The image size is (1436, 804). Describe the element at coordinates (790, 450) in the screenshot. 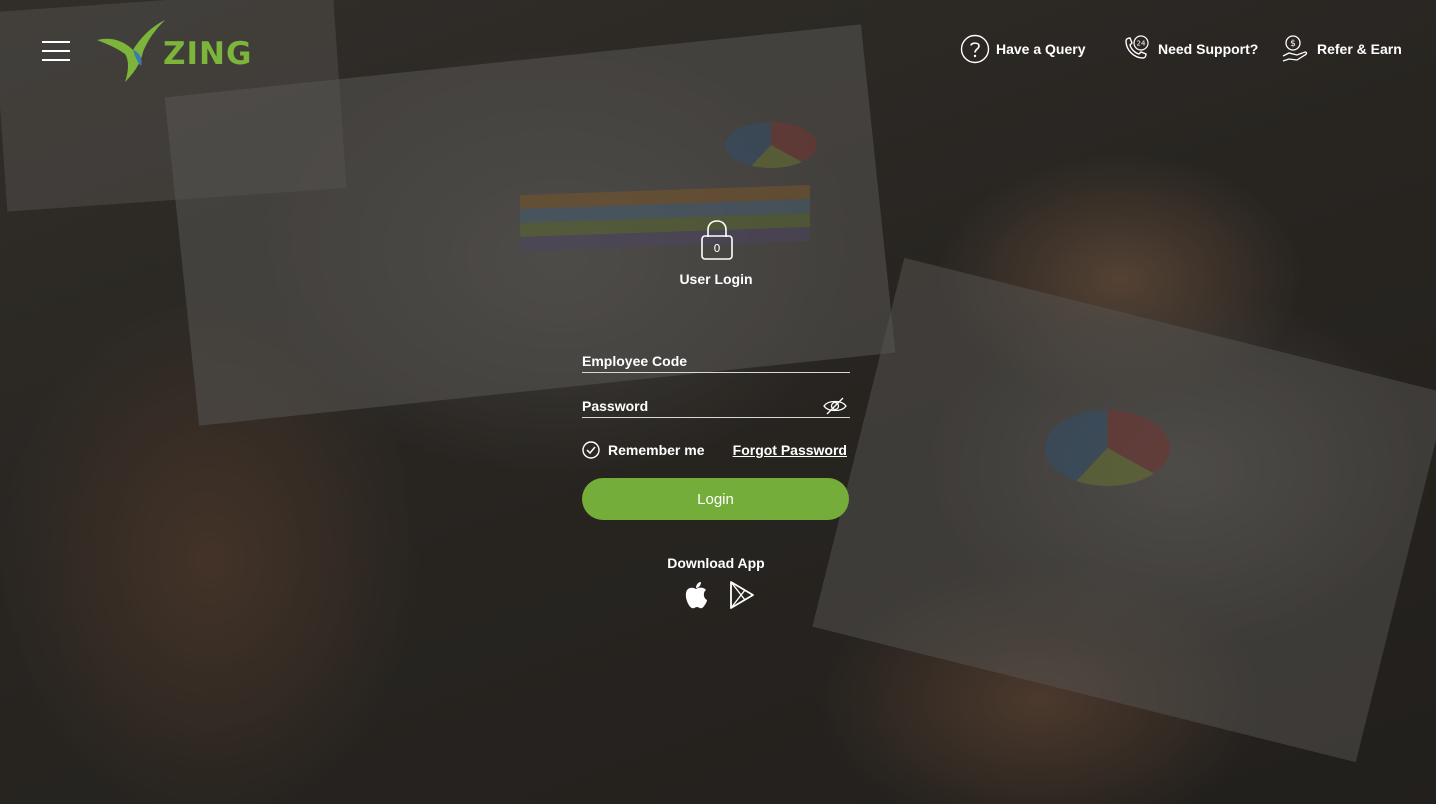

I see `forgot-password-link: Forgot Password` at that location.